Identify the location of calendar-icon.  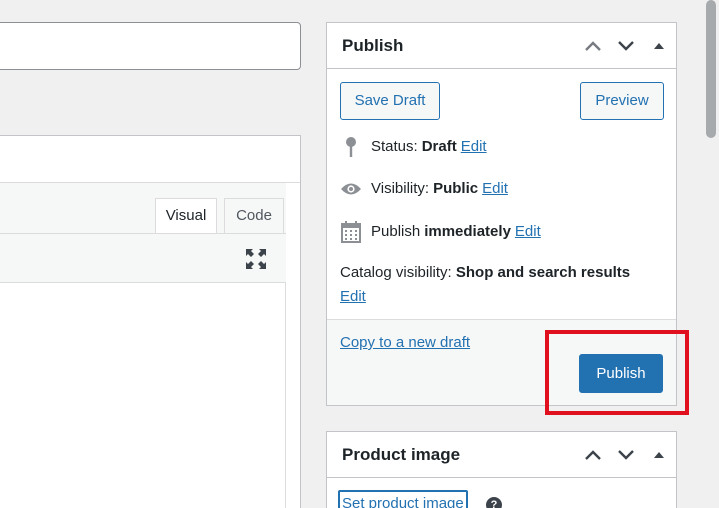
(351, 232).